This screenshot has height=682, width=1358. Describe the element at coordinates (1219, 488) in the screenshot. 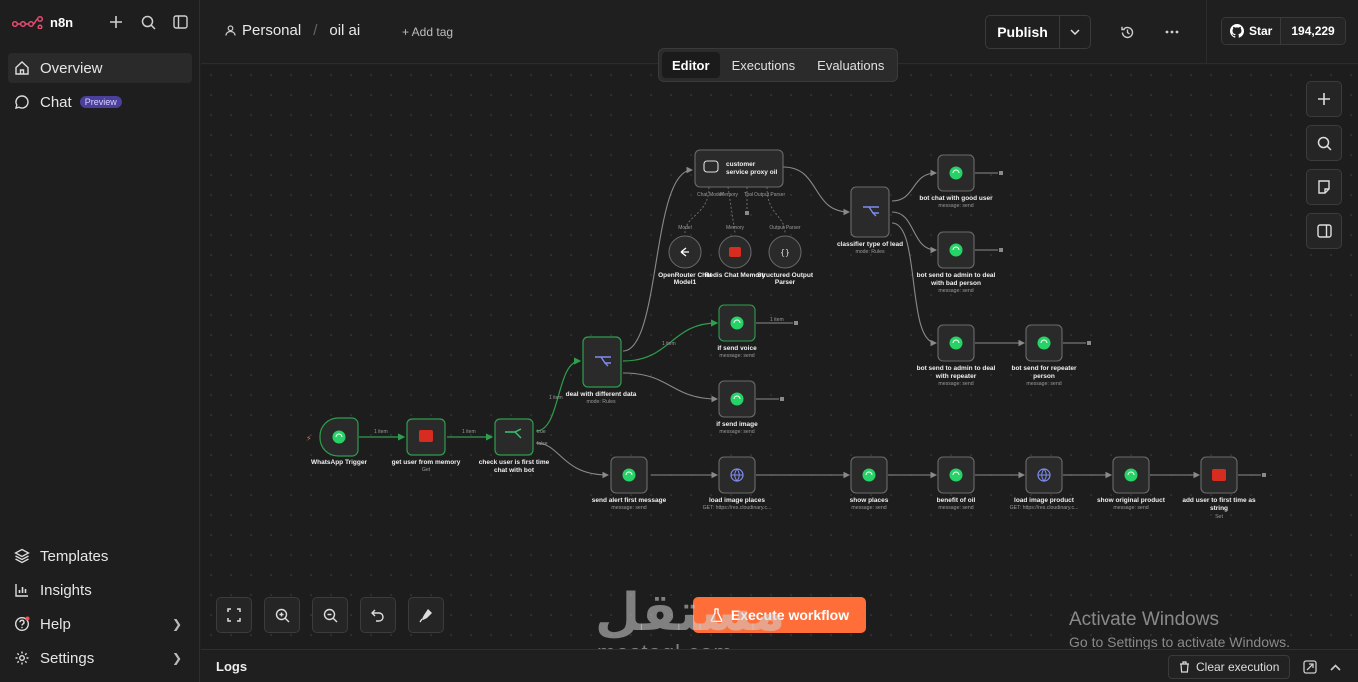

I see `node-add-user: add user to first time as string Set` at that location.